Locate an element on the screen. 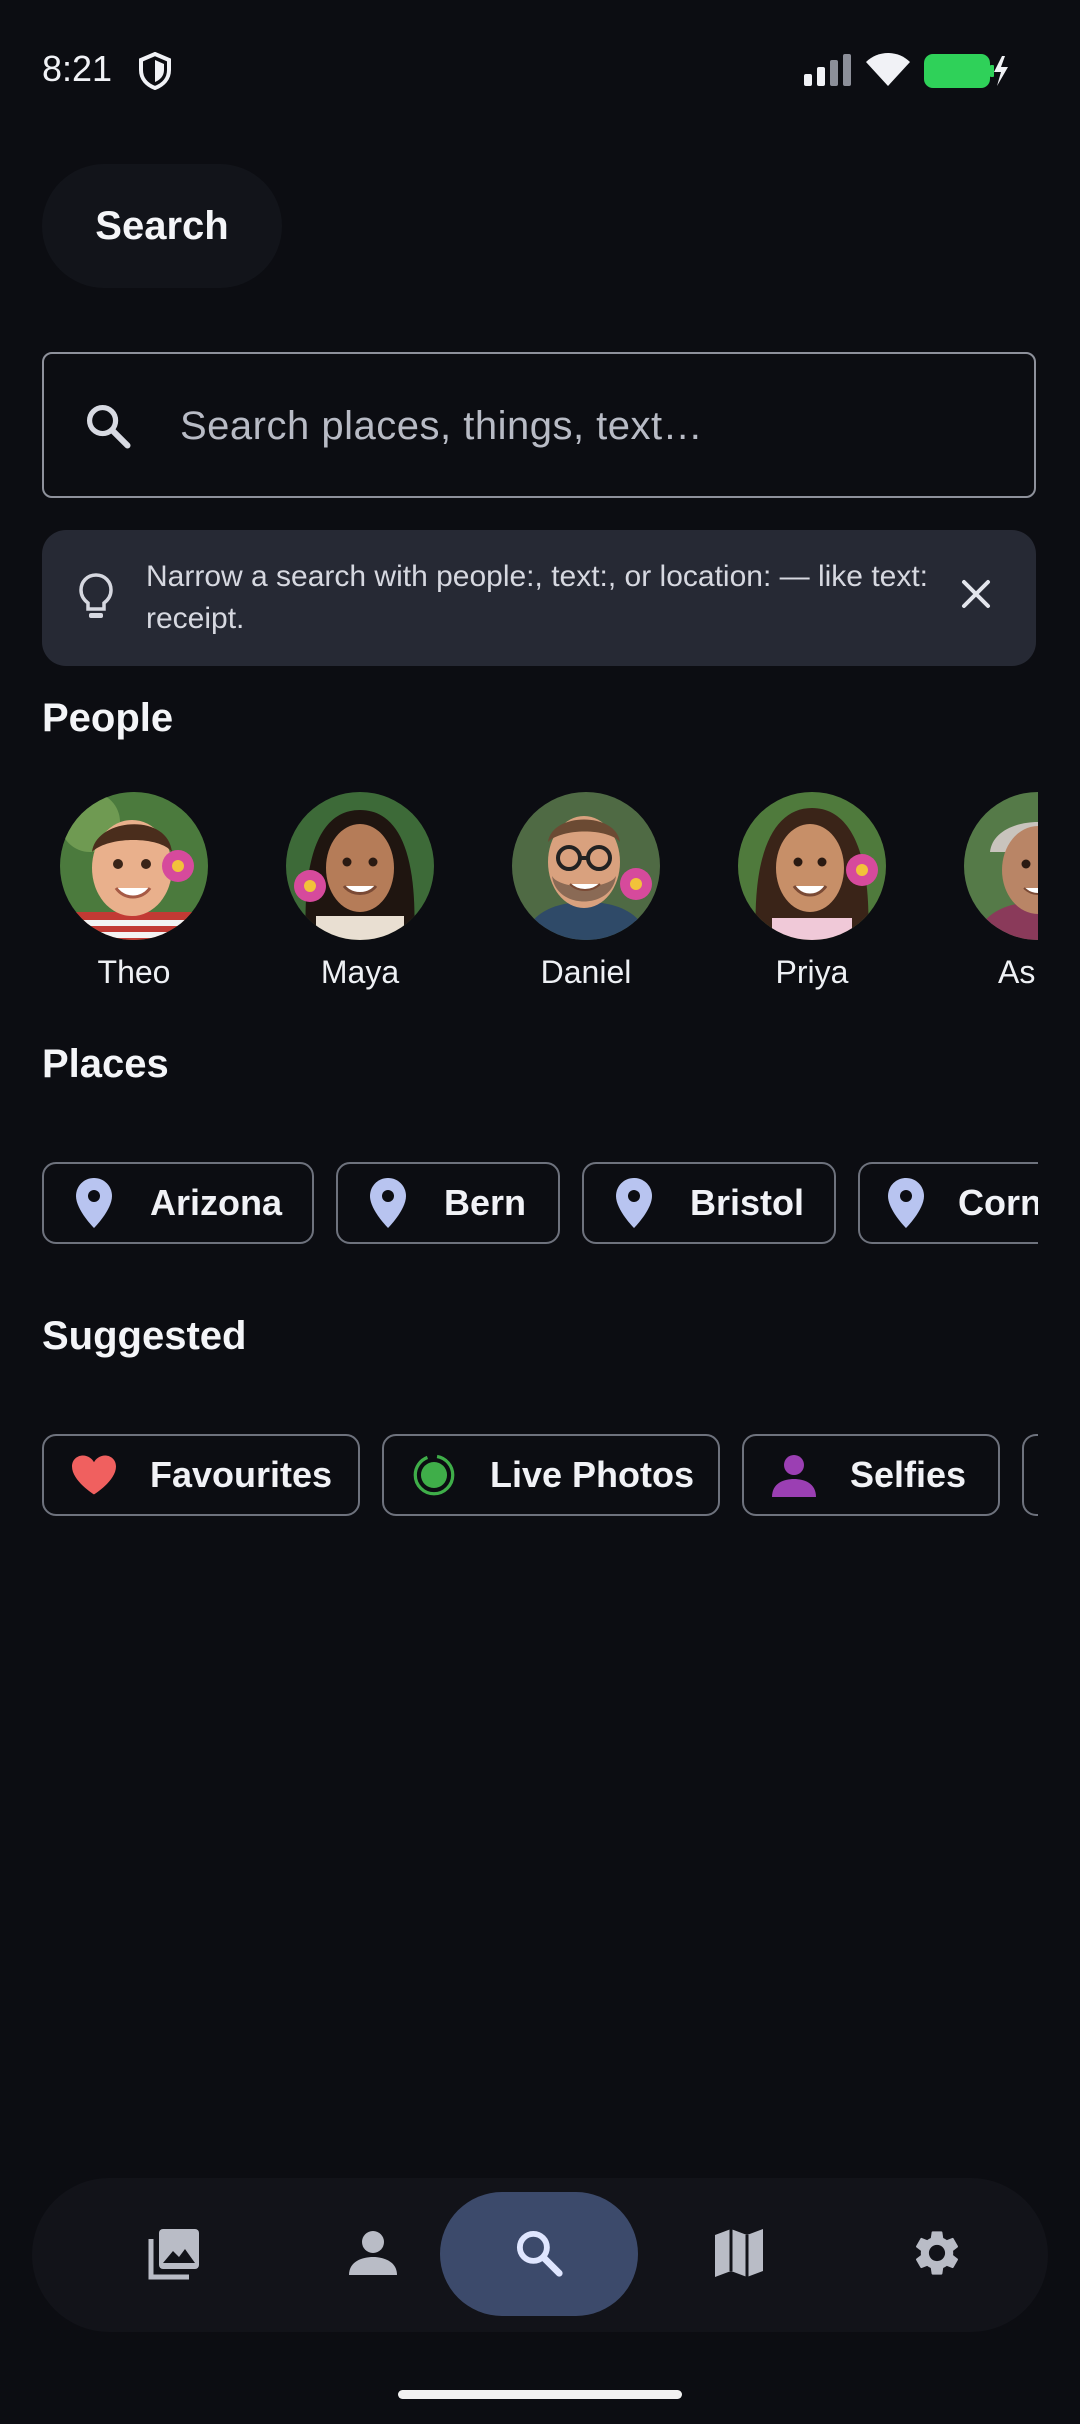 This screenshot has height=2424, width=1080. suggested-chip-partial is located at coordinates (1030, 1475).